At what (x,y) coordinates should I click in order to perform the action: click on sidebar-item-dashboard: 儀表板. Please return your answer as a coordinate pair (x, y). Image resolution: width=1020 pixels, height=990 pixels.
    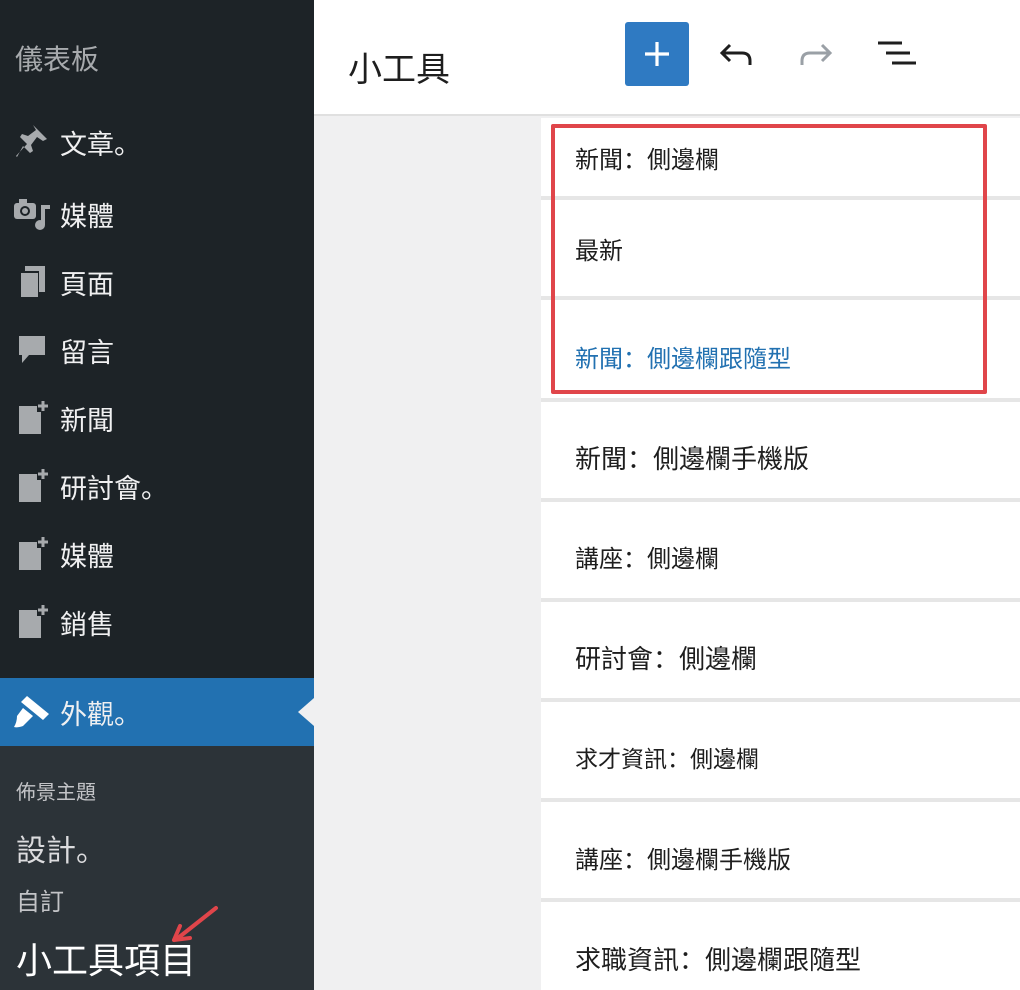
    Looking at the image, I should click on (57, 58).